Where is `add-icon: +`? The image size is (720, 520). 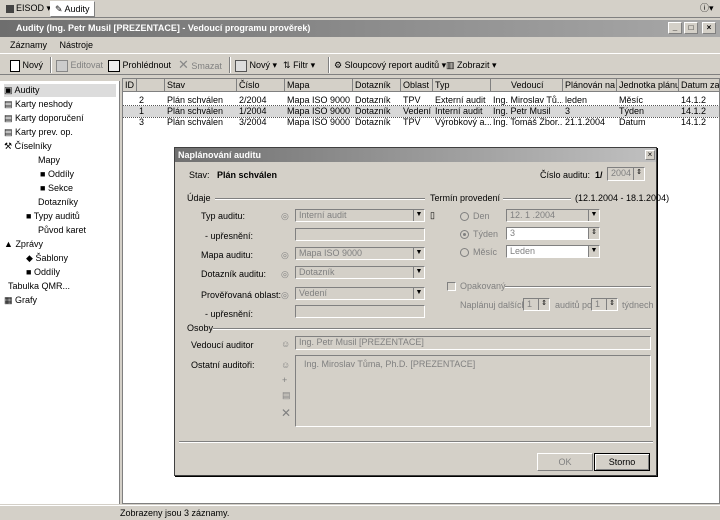
add-icon: + is located at coordinates (284, 380).